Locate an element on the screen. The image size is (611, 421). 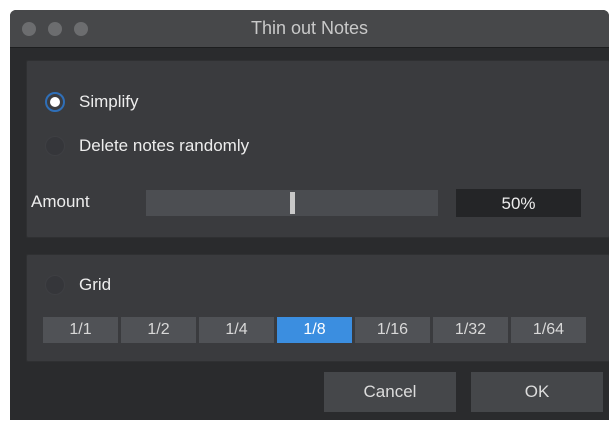
grid-label: Grid is located at coordinates (95, 284).